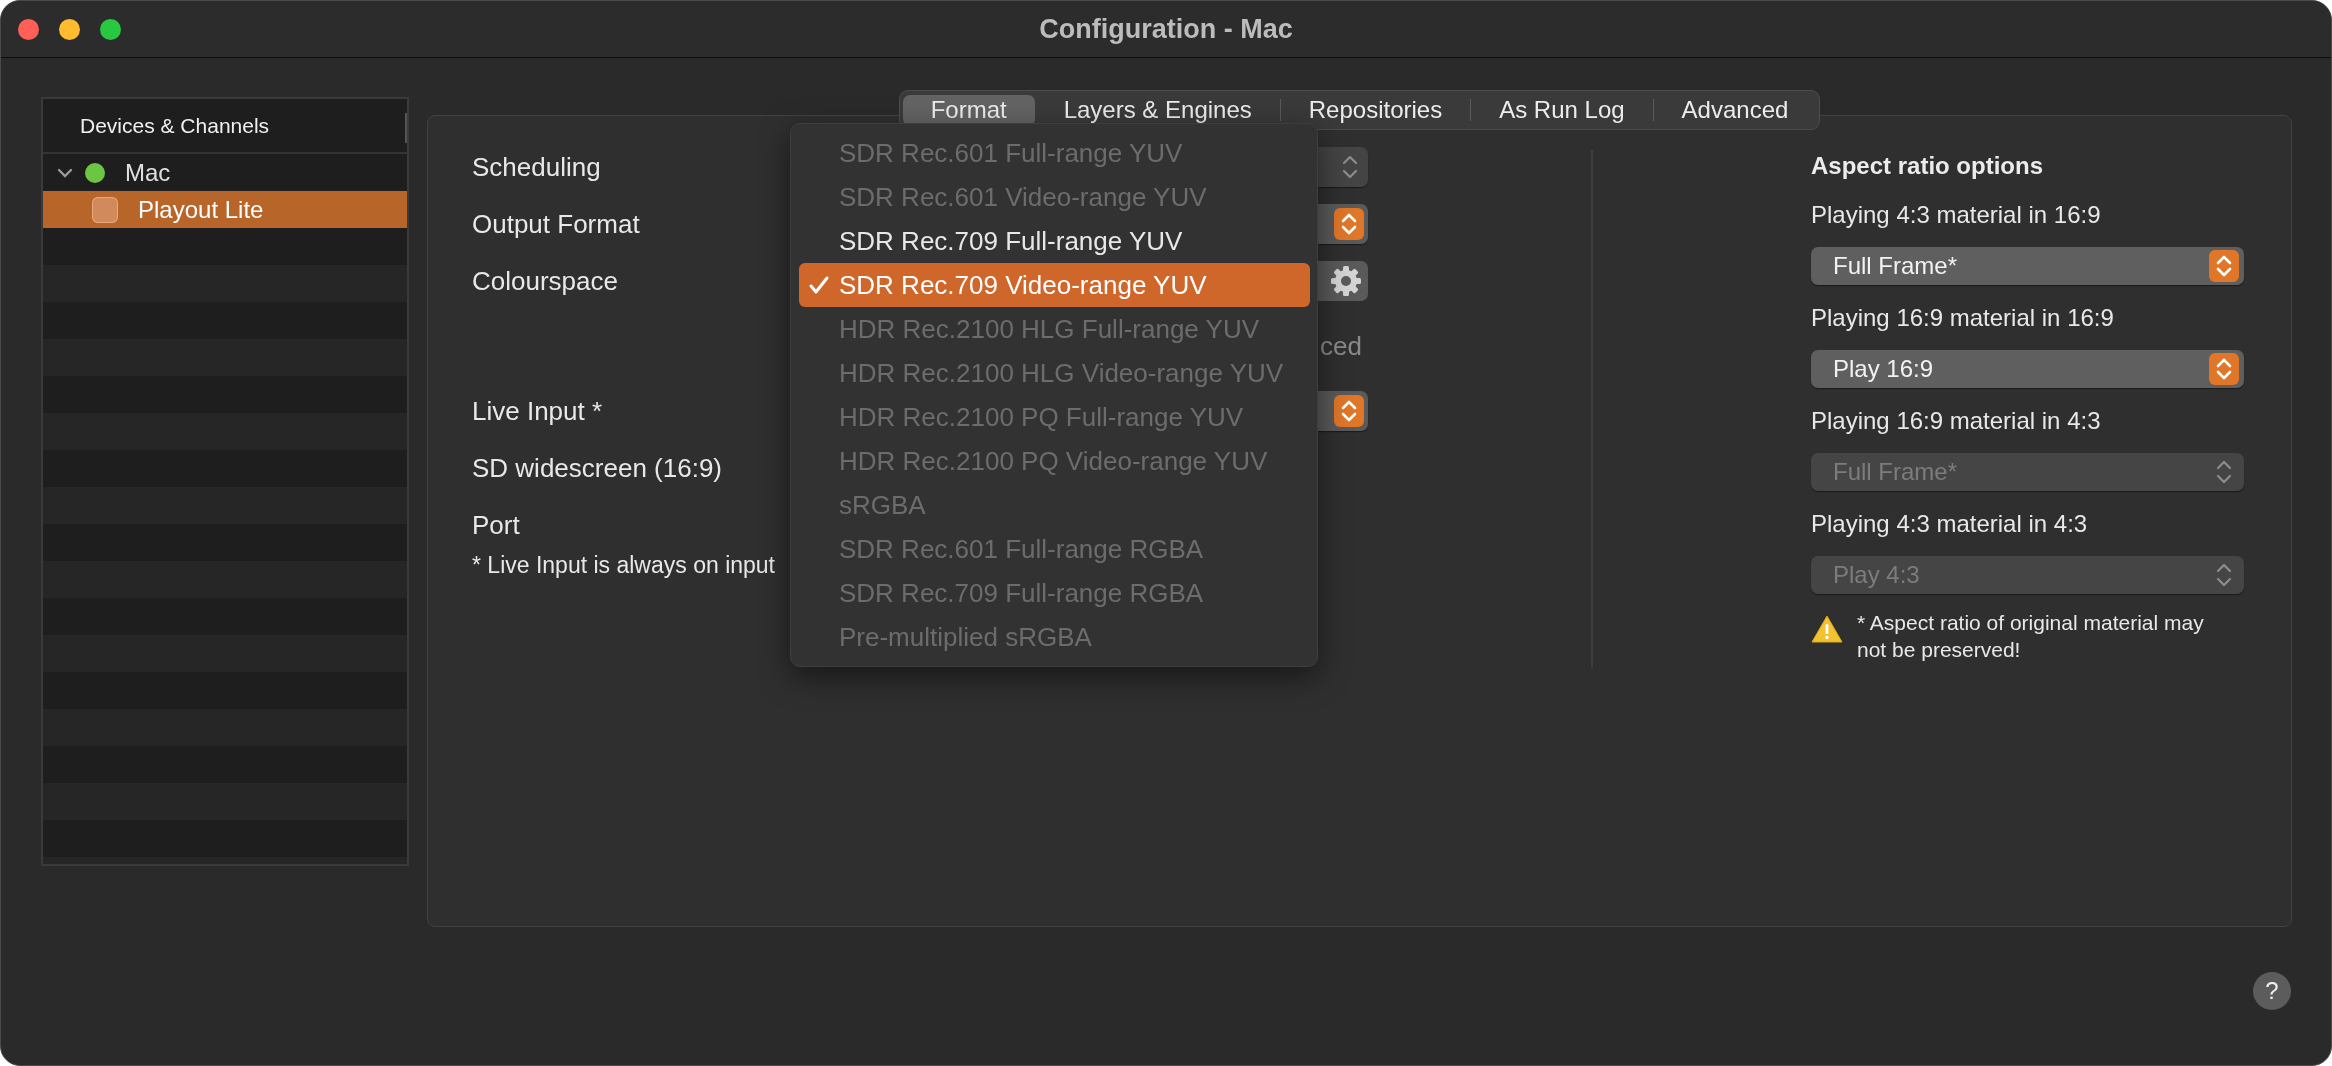  I want to click on tab: Repositories, so click(1375, 110).